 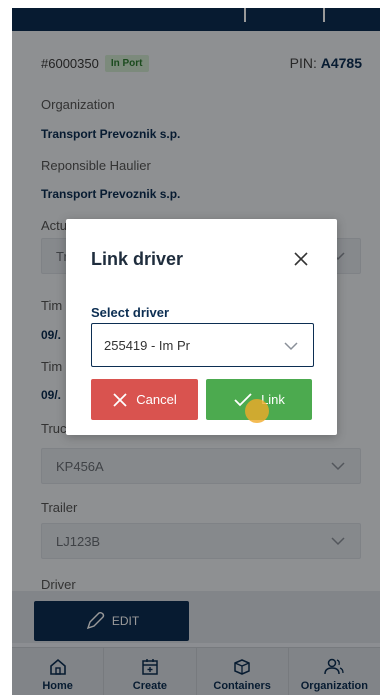 I want to click on dialog-title: Link driver, so click(x=137, y=259).